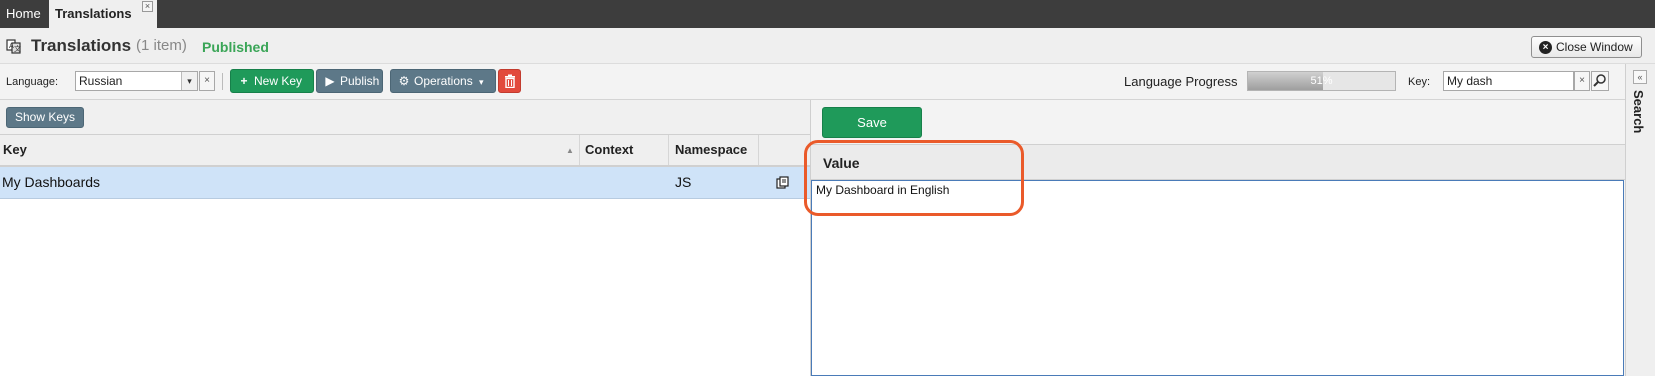 The height and width of the screenshot is (376, 1655). What do you see at coordinates (1638, 111) in the screenshot?
I see `search-sidebar-label: Search` at bounding box center [1638, 111].